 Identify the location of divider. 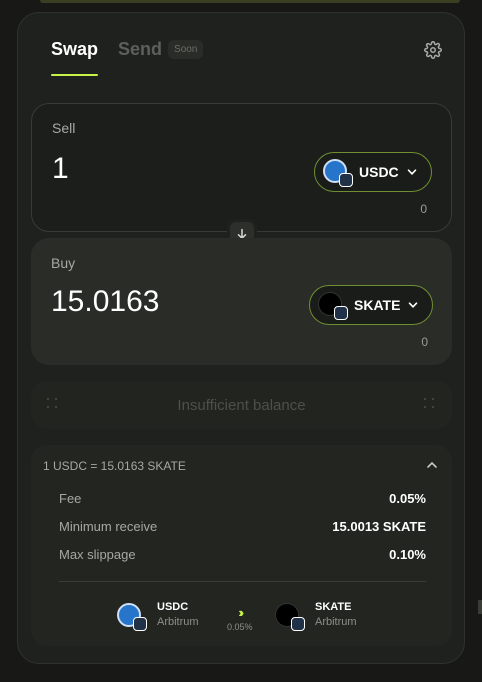
(242, 581).